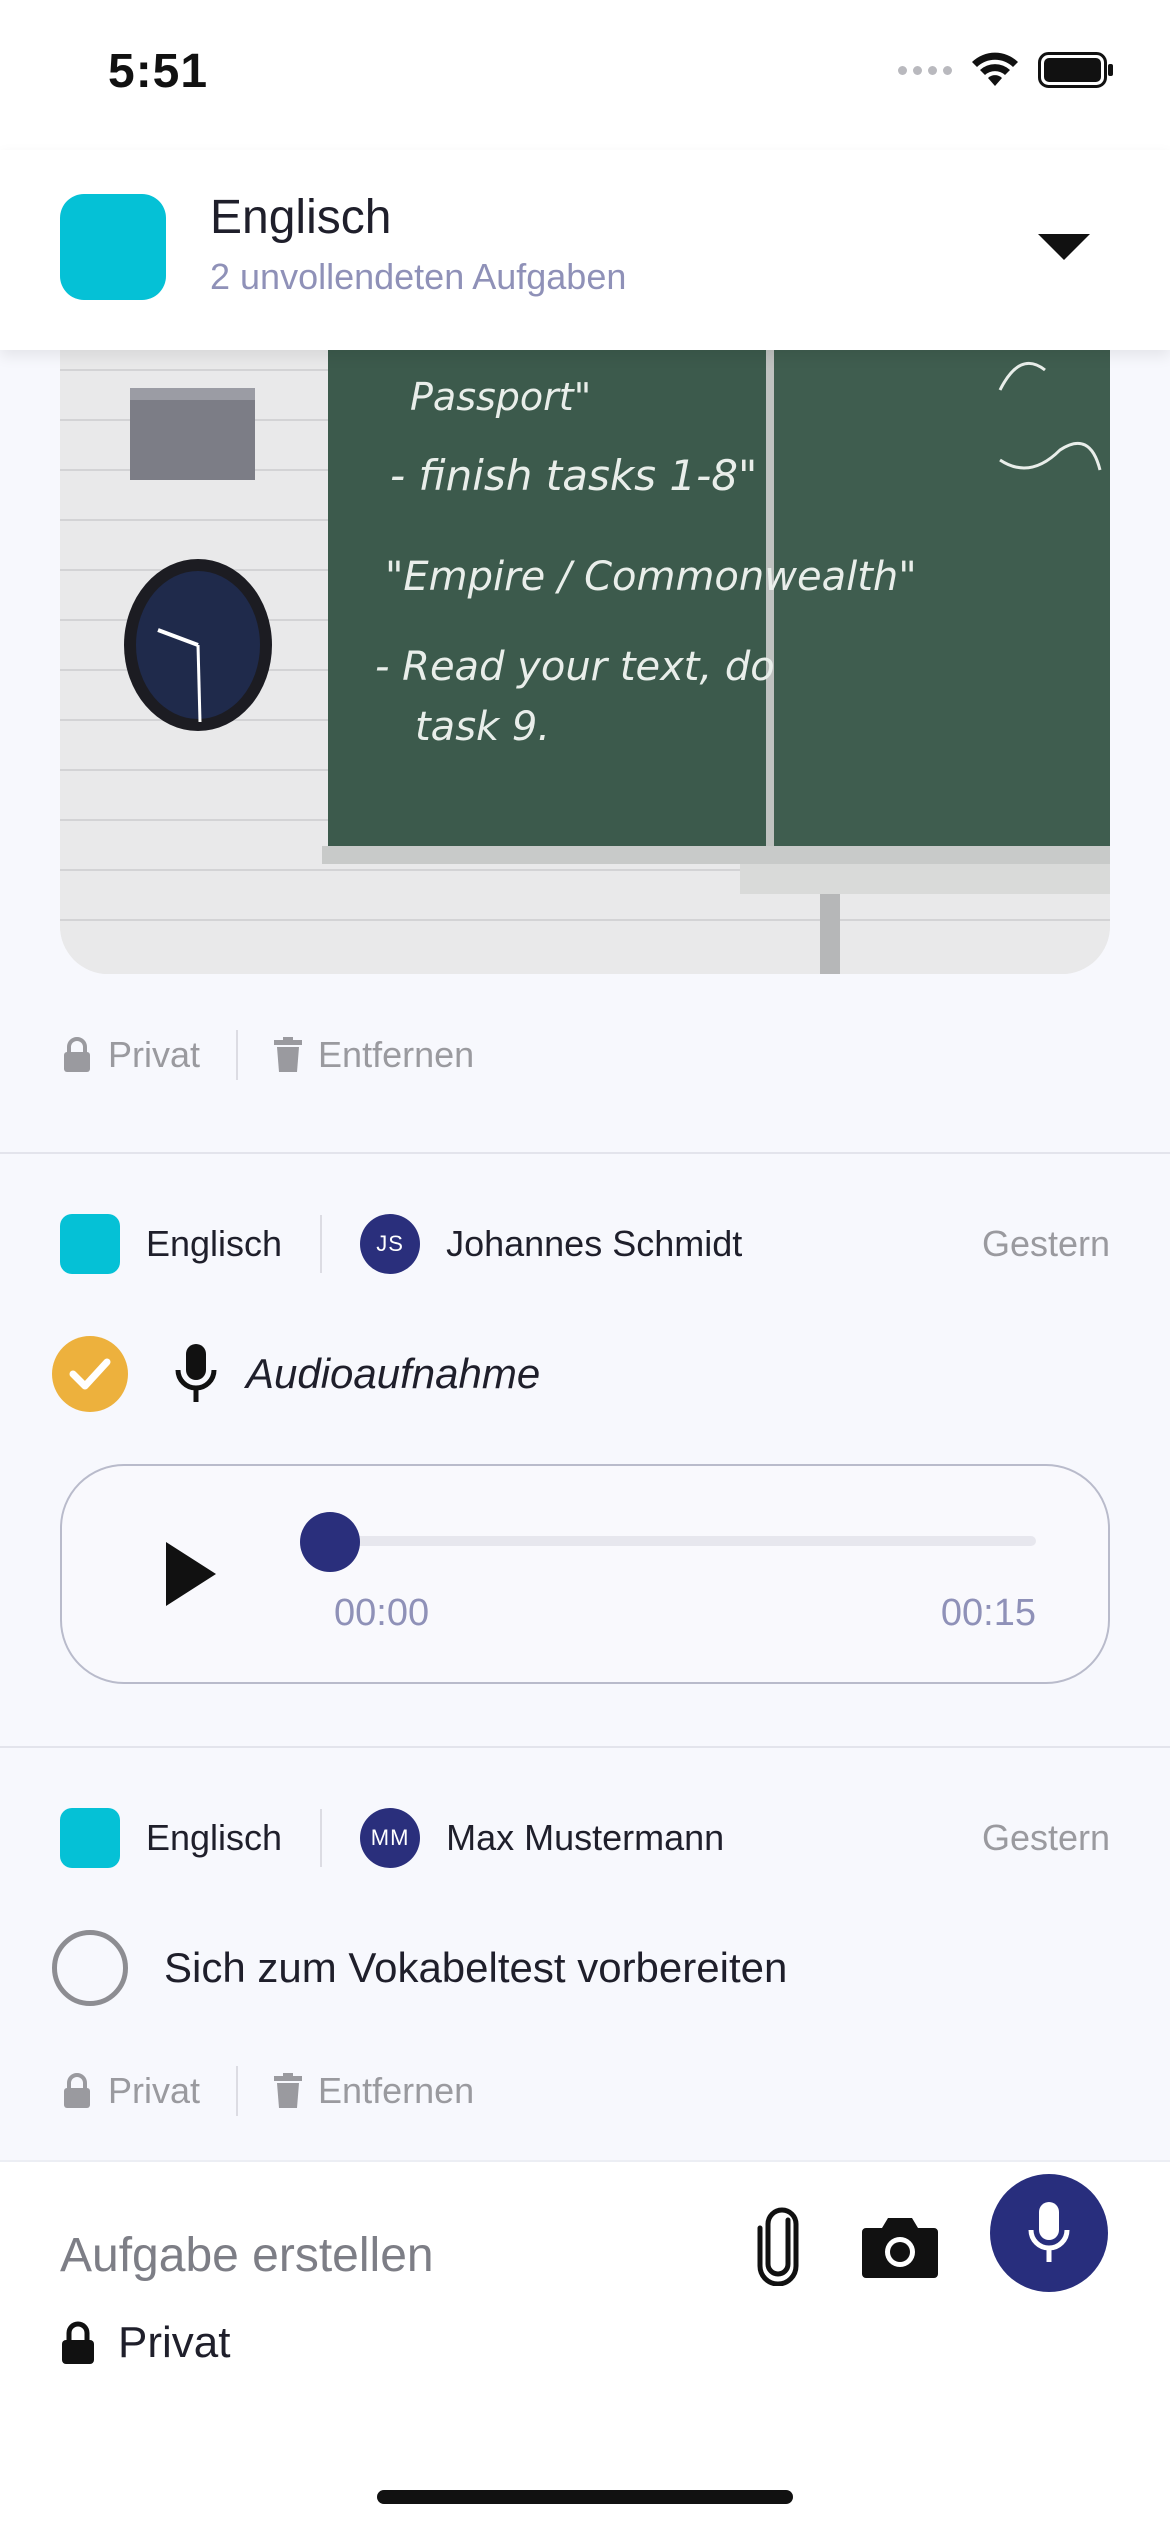  Describe the element at coordinates (585, 75) in the screenshot. I see `status-bar: 5:51` at that location.